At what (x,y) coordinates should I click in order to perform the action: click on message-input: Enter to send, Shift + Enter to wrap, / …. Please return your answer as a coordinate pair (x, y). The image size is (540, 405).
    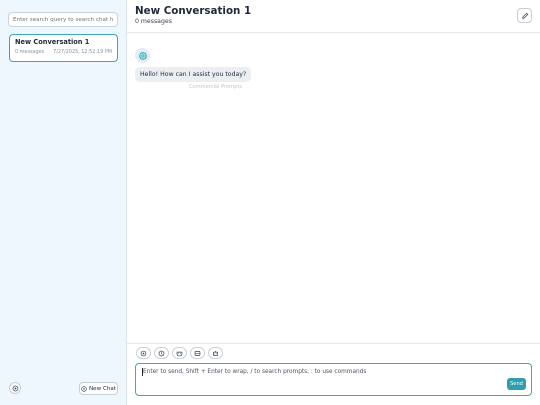
    Looking at the image, I should click on (333, 379).